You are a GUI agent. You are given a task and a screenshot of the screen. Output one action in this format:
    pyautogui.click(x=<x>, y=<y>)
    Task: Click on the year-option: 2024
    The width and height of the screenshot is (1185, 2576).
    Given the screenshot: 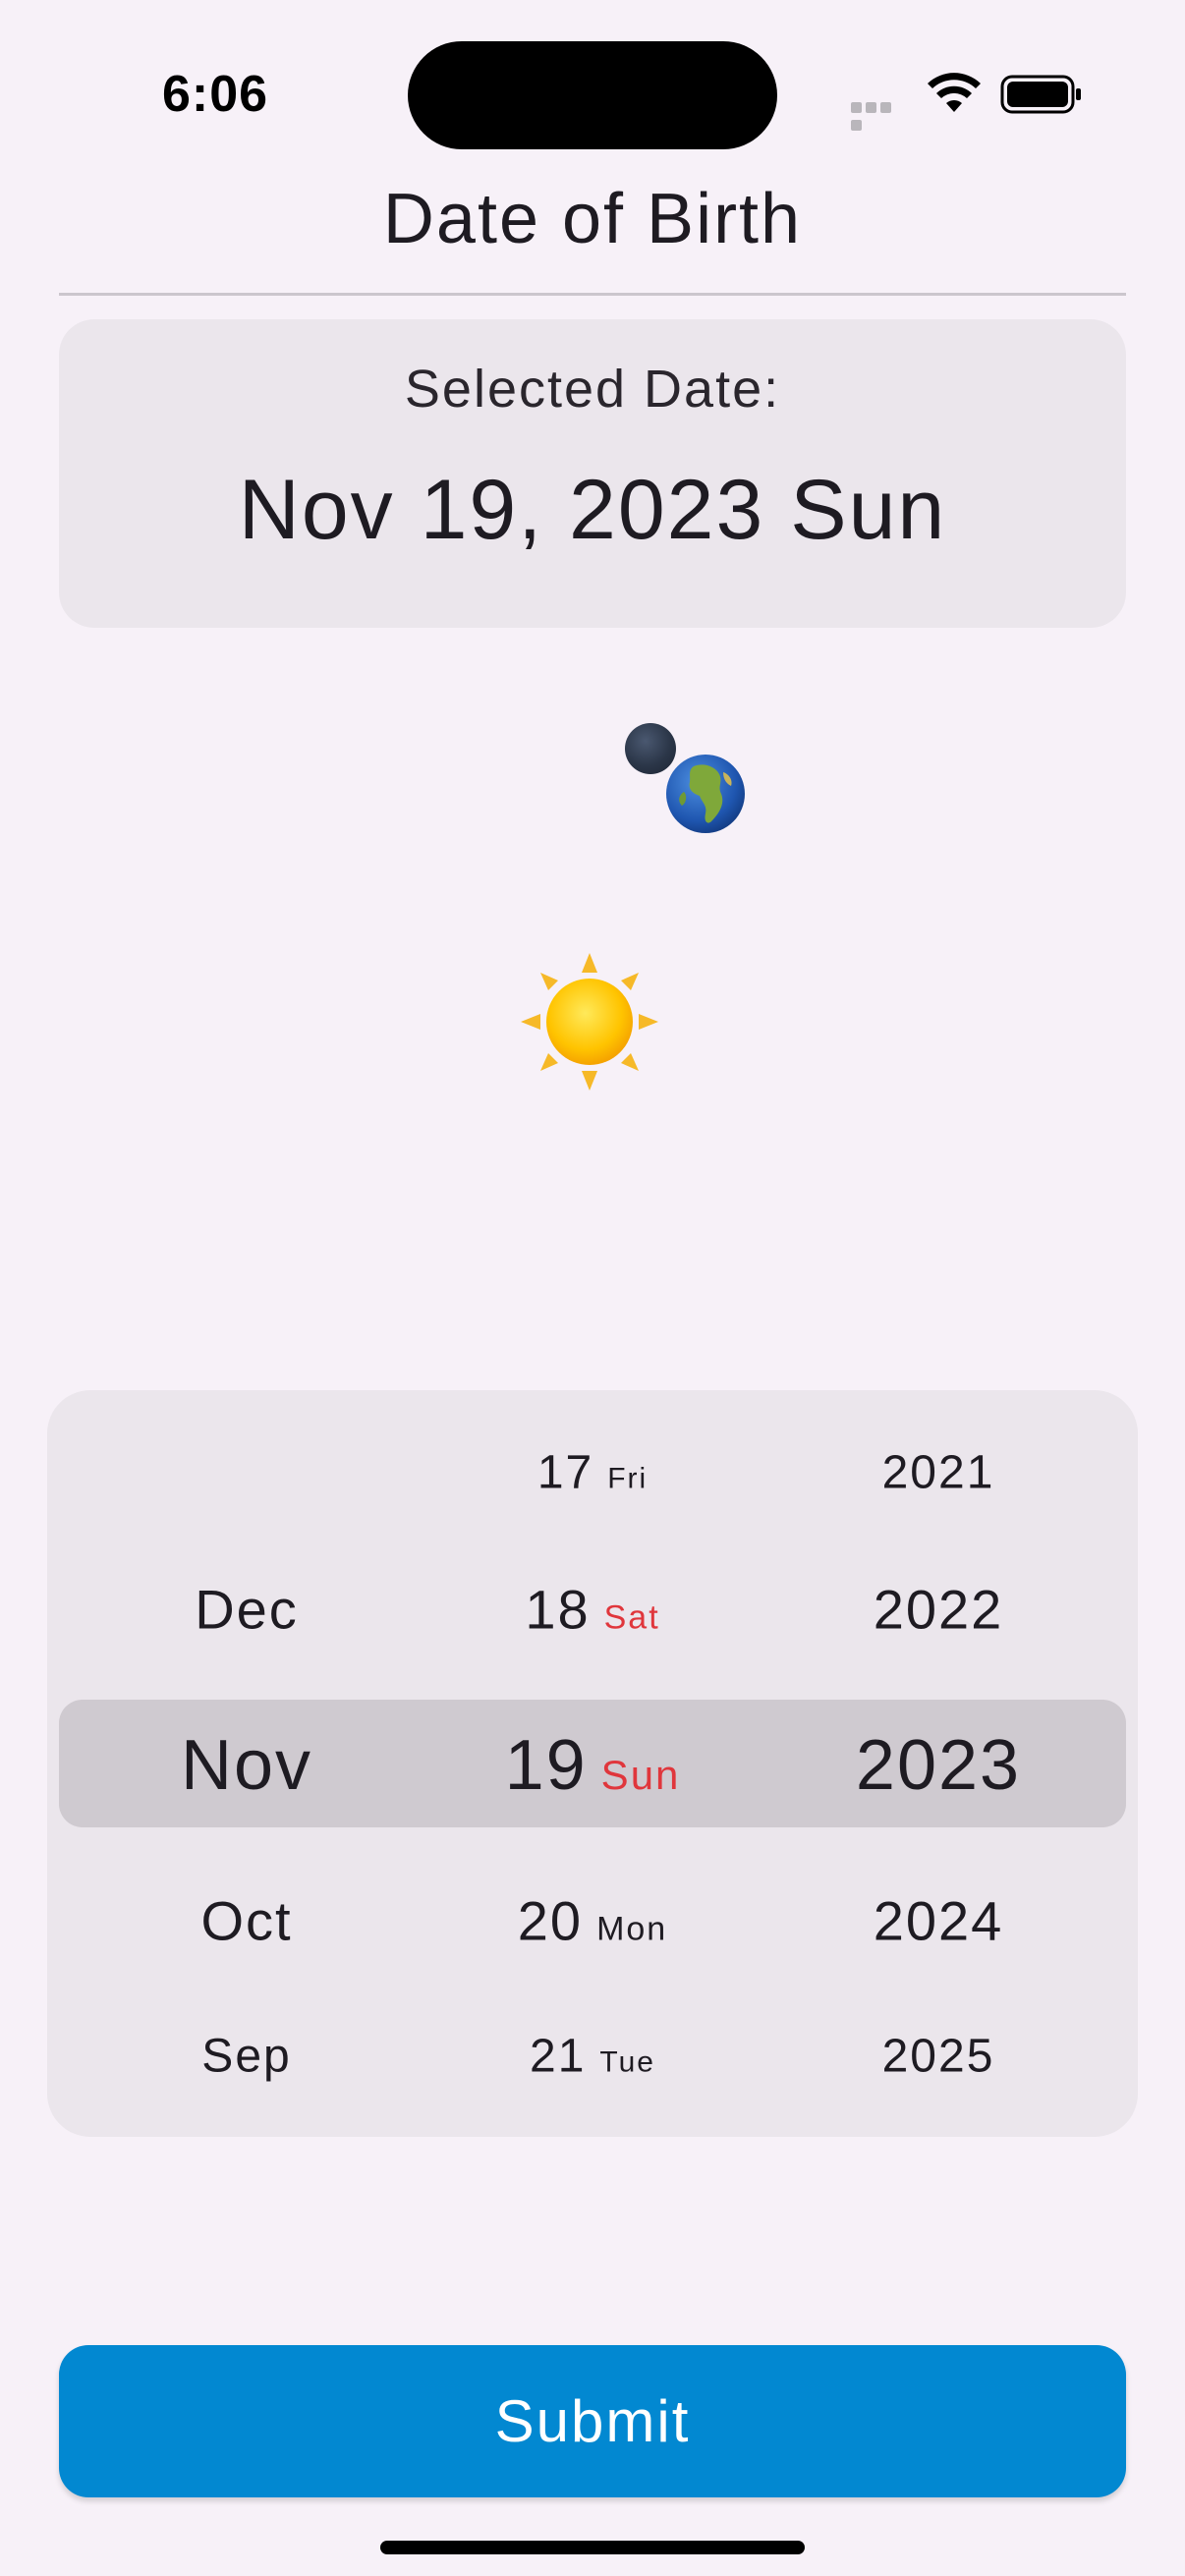 What is the action you would take?
    pyautogui.click(x=939, y=1921)
    